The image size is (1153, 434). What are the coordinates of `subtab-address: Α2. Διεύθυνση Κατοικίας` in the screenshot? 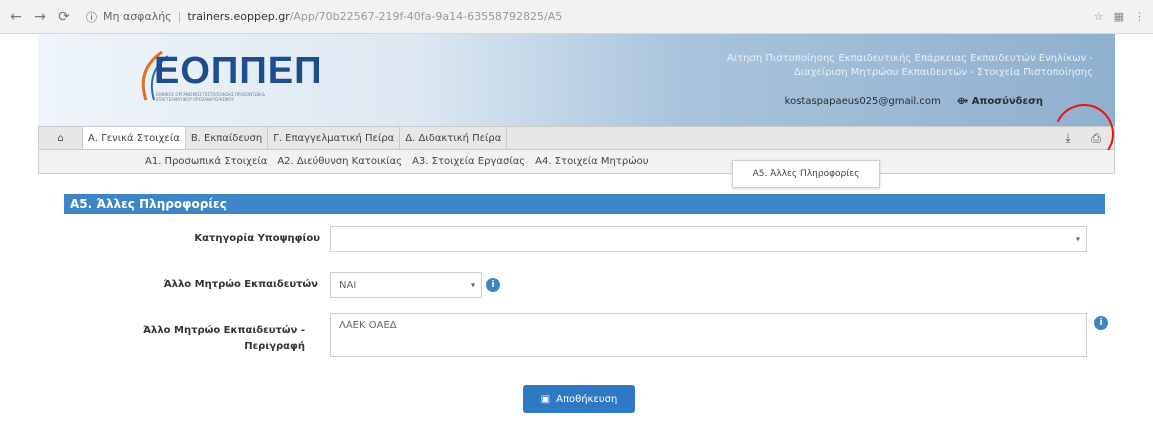 It's located at (339, 161).